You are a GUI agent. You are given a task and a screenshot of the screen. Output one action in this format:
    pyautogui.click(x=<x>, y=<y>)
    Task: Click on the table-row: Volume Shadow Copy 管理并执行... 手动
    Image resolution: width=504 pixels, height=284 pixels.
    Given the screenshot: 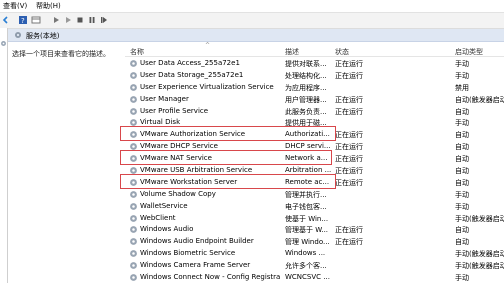 What is the action you would take?
    pyautogui.click(x=314, y=195)
    